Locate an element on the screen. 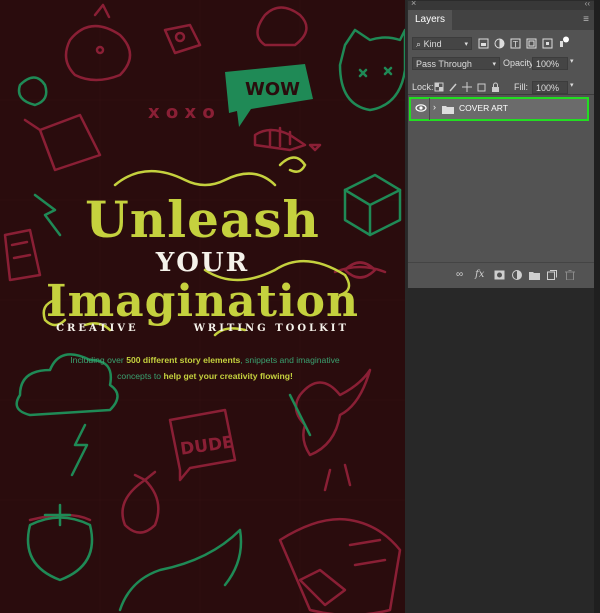 The width and height of the screenshot is (600, 613). layers-list: › COVER ART is located at coordinates (501, 177).